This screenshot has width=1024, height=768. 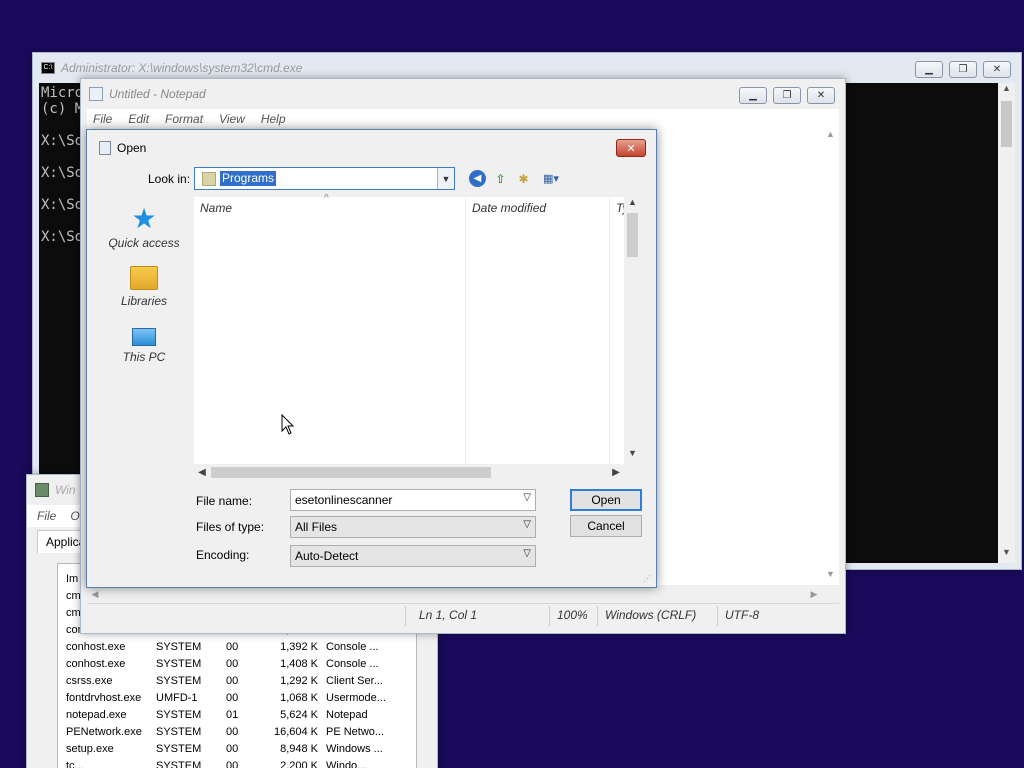 I want to click on process-name: fontdrvhost.exe, so click(x=104, y=697).